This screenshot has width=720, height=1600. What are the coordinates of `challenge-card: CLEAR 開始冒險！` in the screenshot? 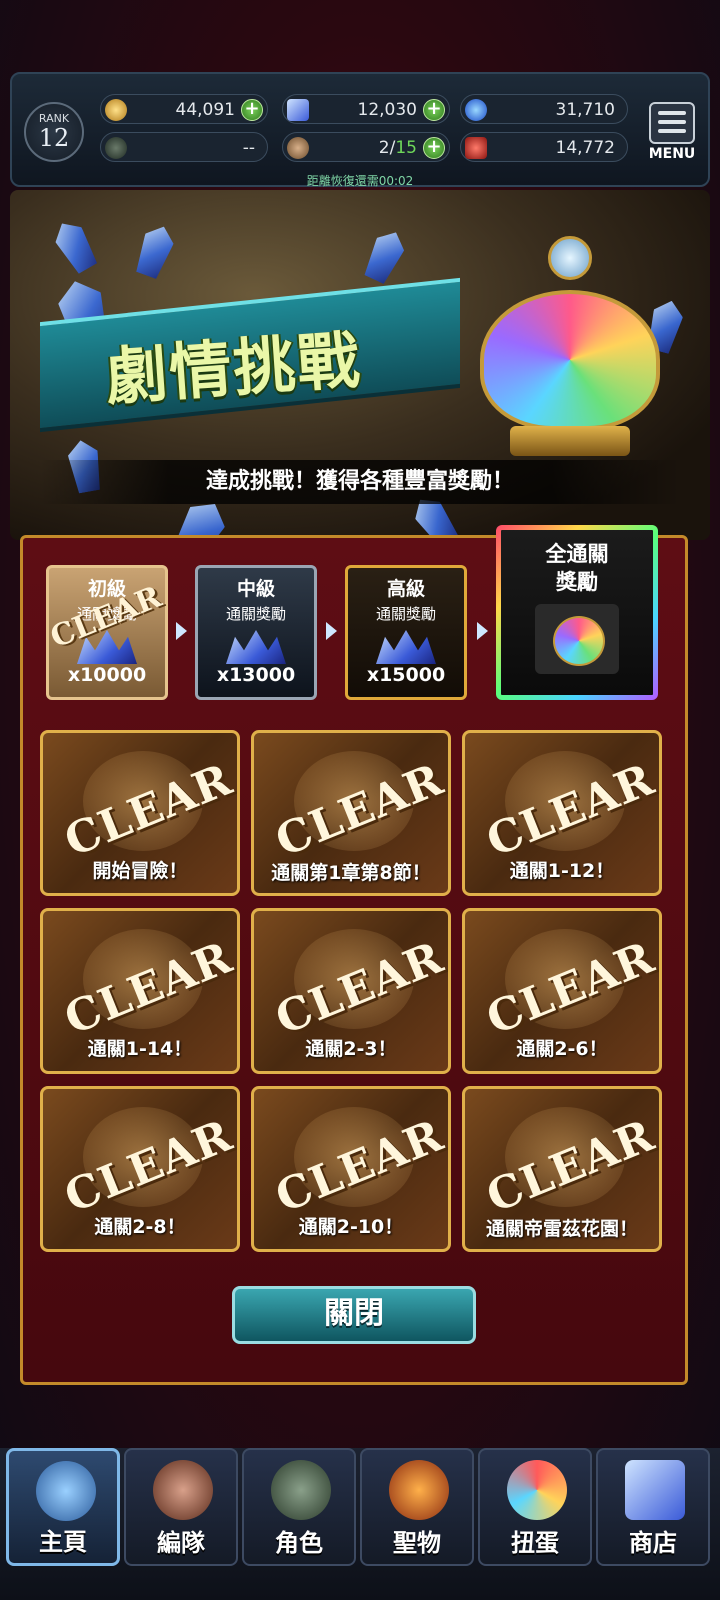 It's located at (140, 813).